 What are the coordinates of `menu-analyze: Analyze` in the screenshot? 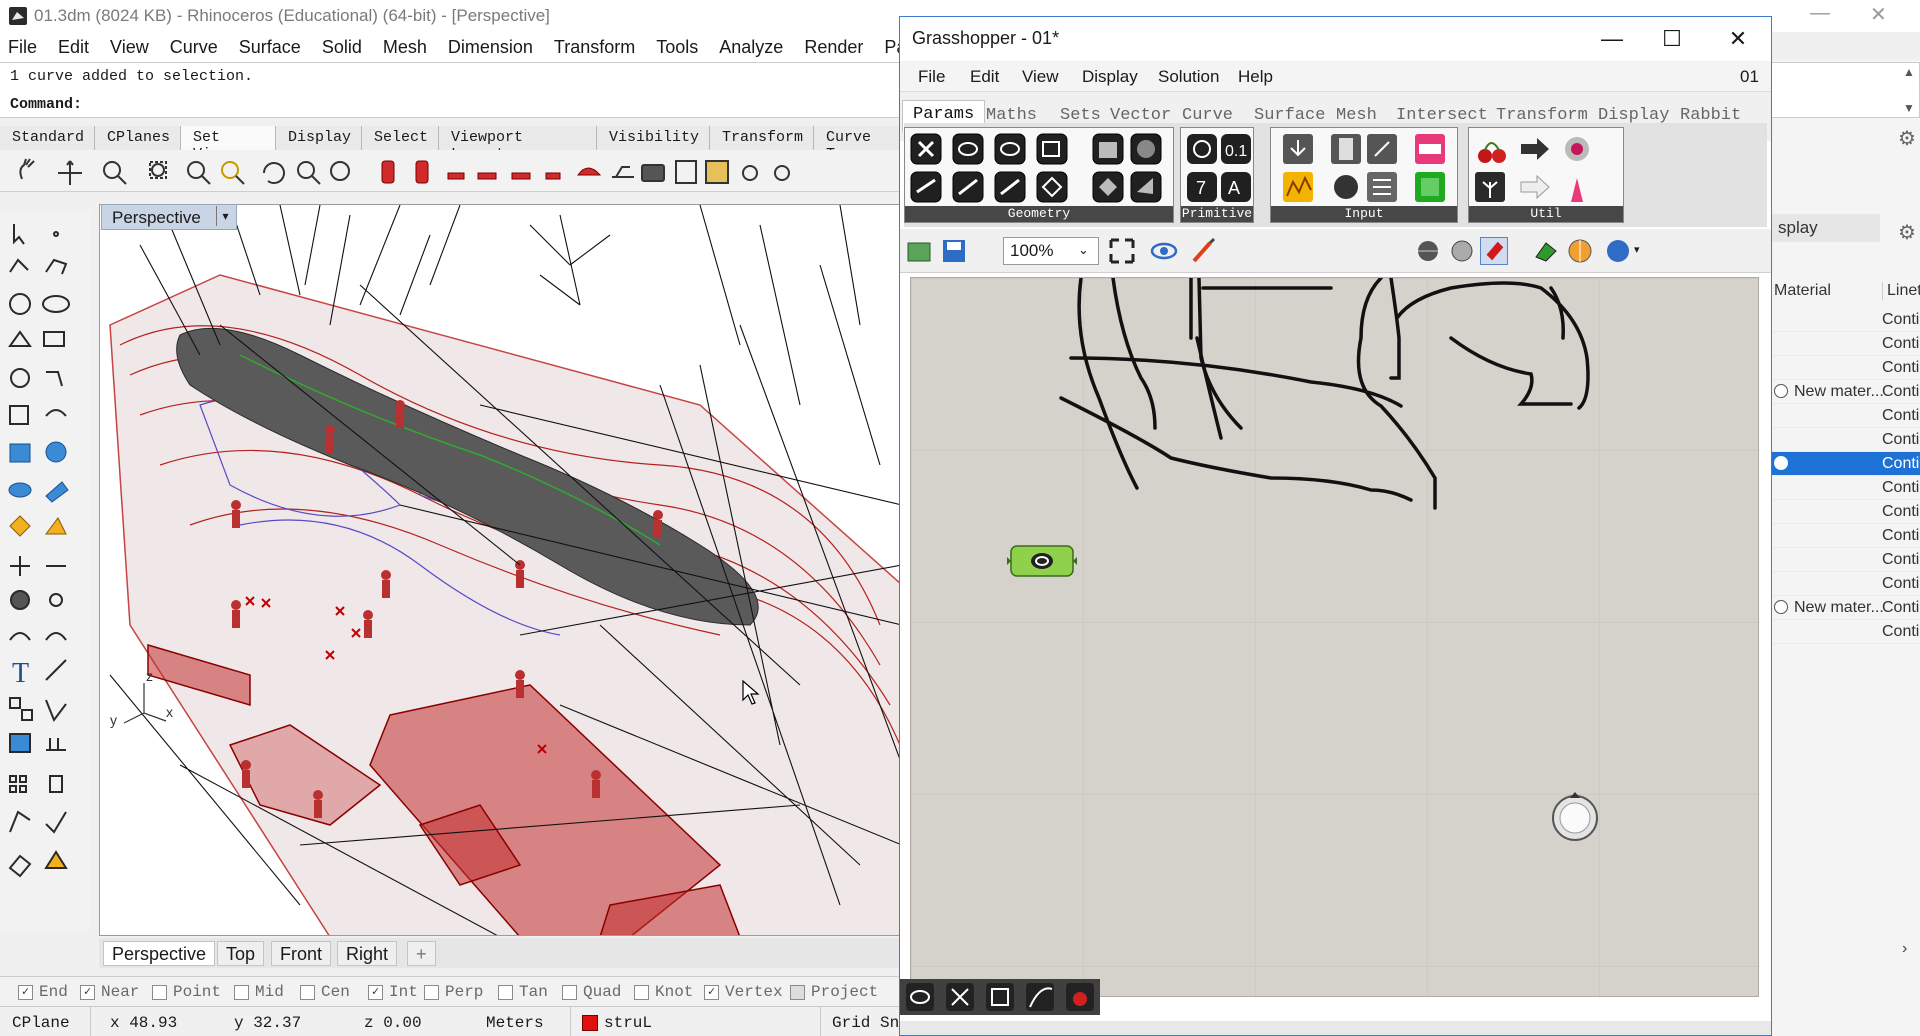 It's located at (751, 47).